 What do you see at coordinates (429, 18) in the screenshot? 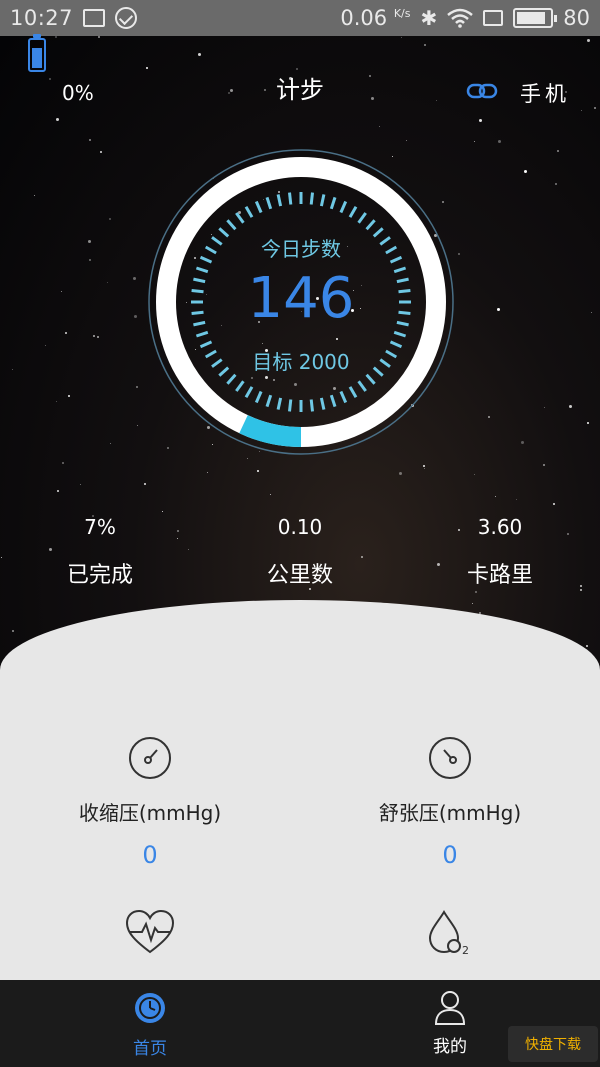
I see `bluetooth-icon: ✱` at bounding box center [429, 18].